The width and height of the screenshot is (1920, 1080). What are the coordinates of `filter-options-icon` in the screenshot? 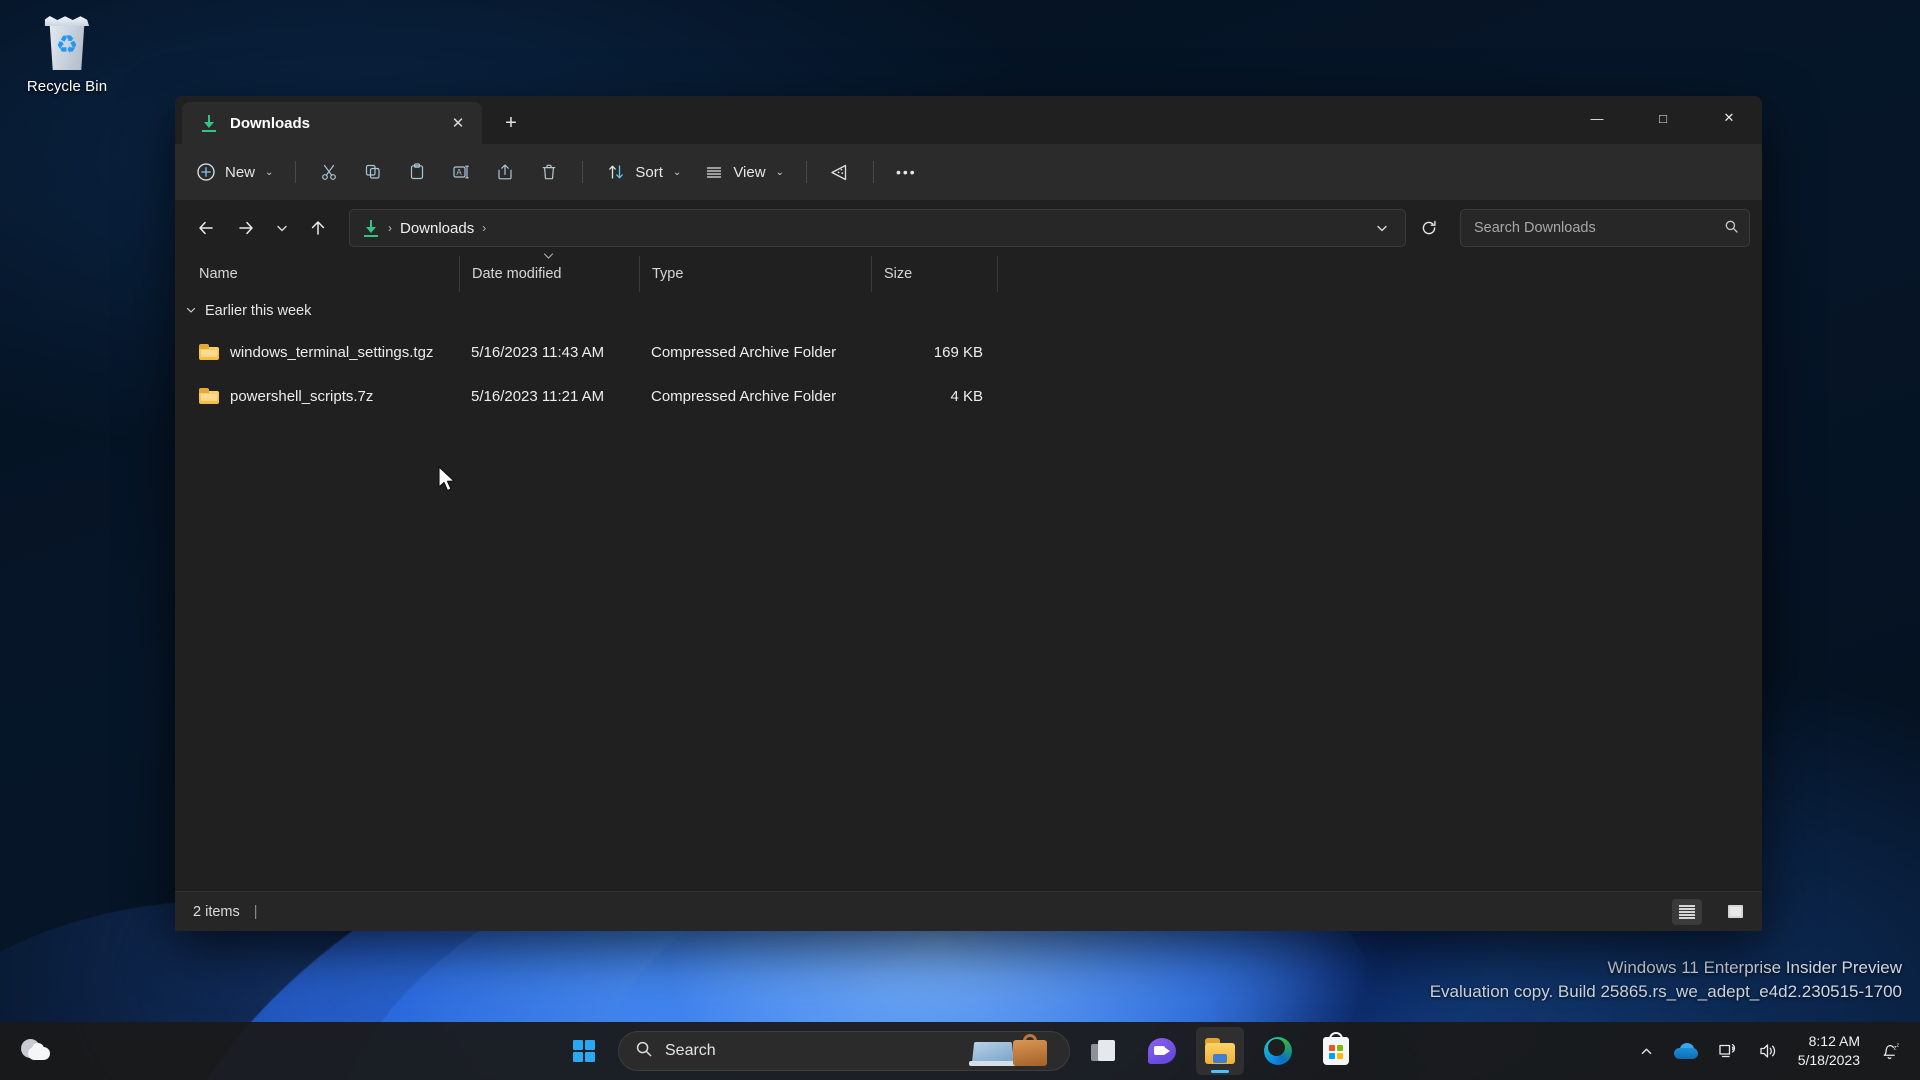 It's located at (840, 172).